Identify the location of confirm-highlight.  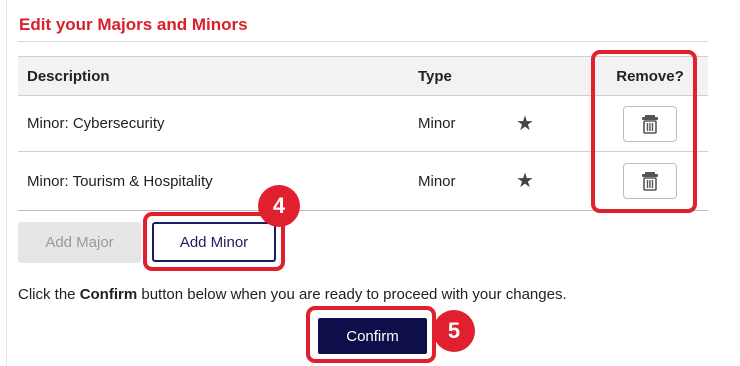
(371, 334).